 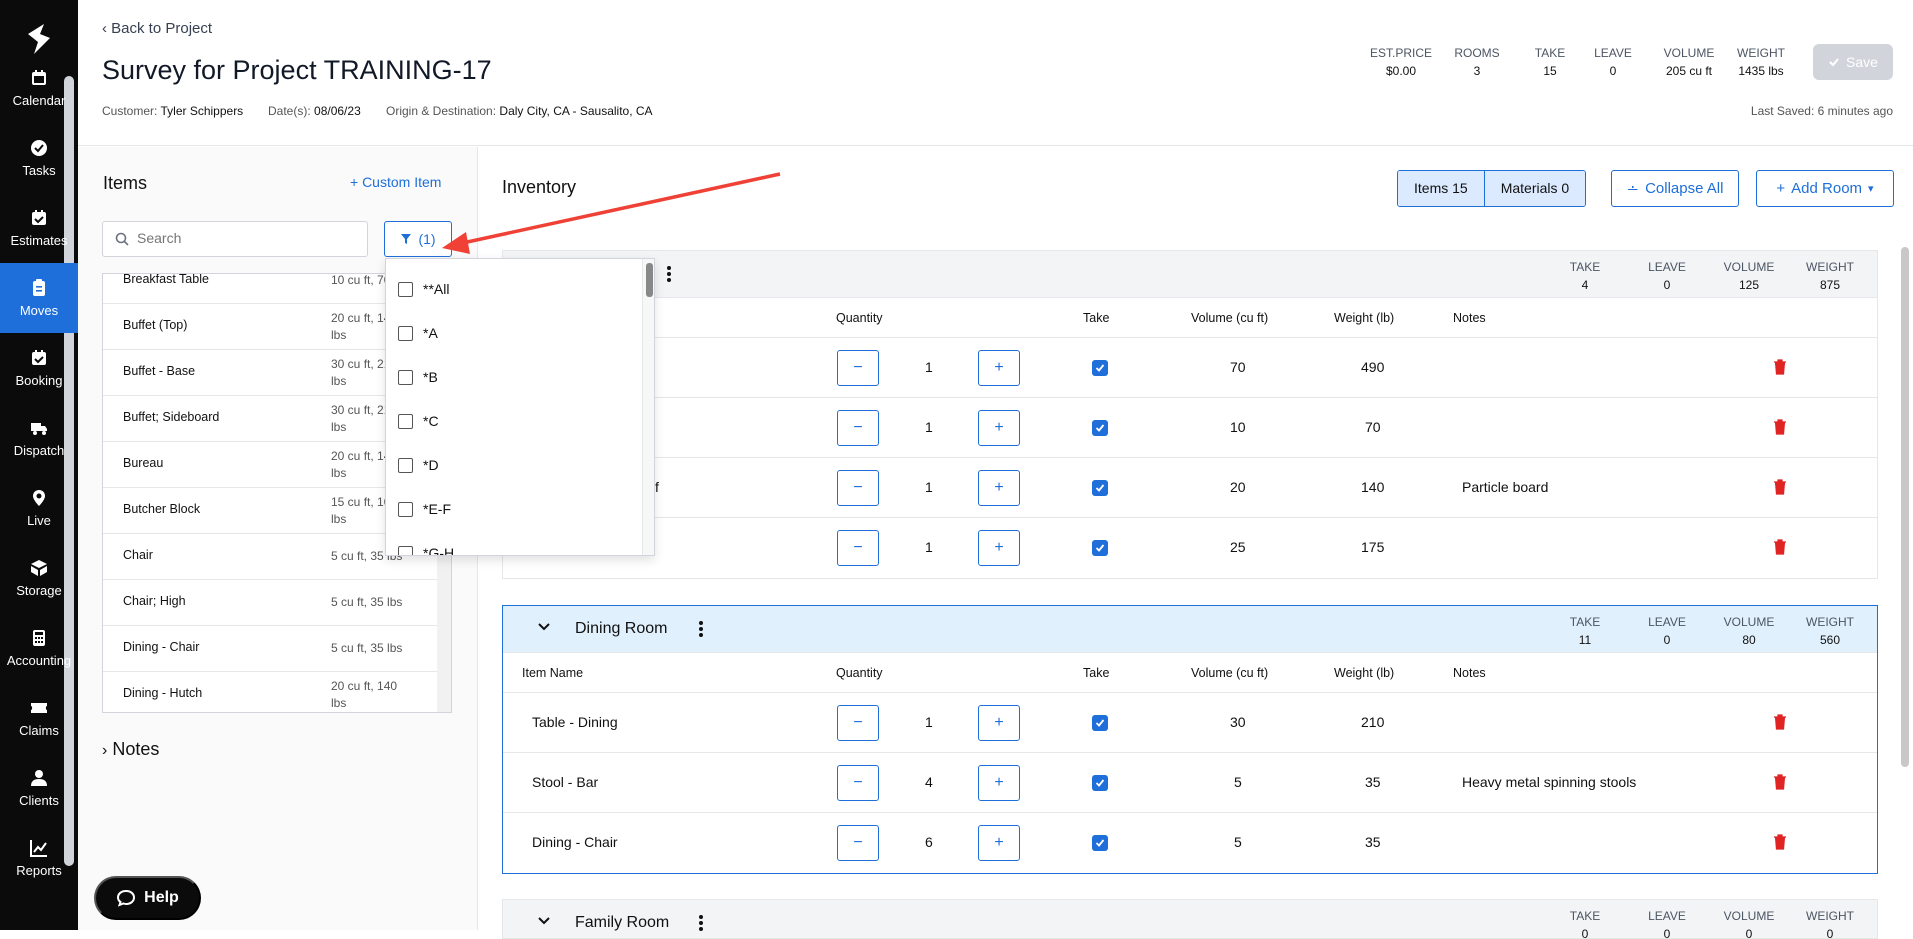 What do you see at coordinates (39, 88) in the screenshot?
I see `sidebar-item-calendar: Calendar` at bounding box center [39, 88].